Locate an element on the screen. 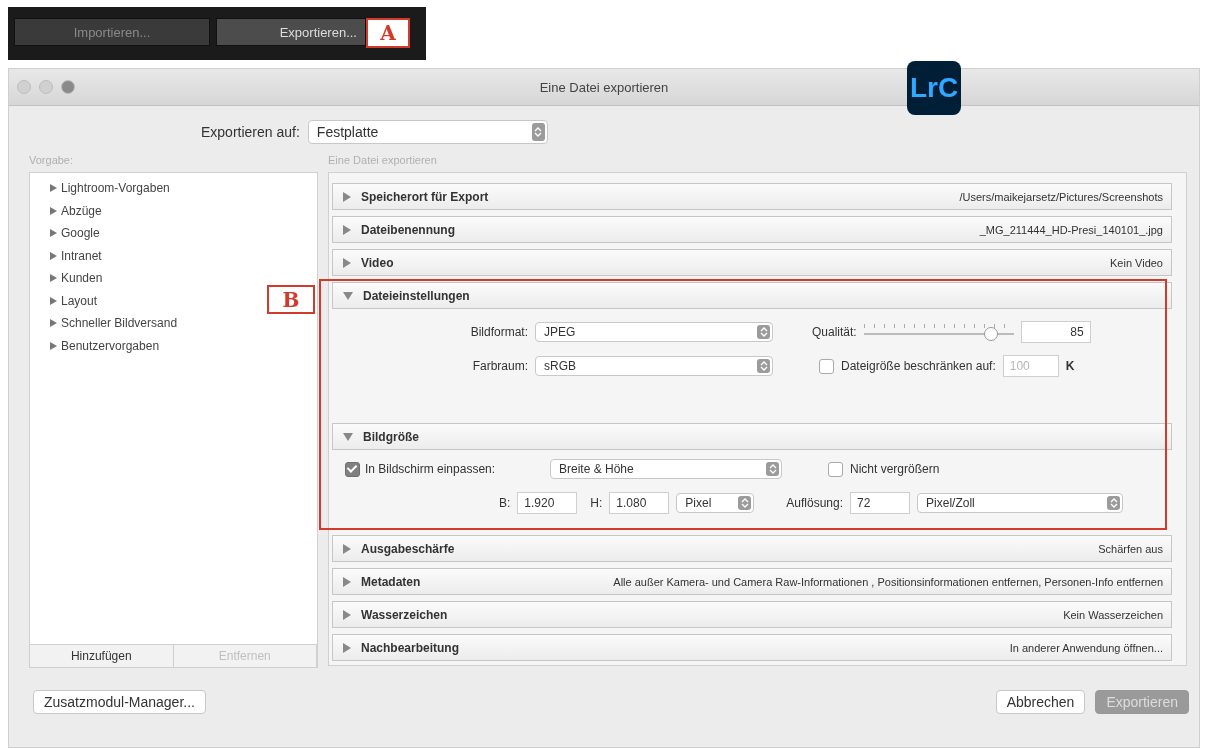  section-title: Dateieinstellungen is located at coordinates (416, 295).